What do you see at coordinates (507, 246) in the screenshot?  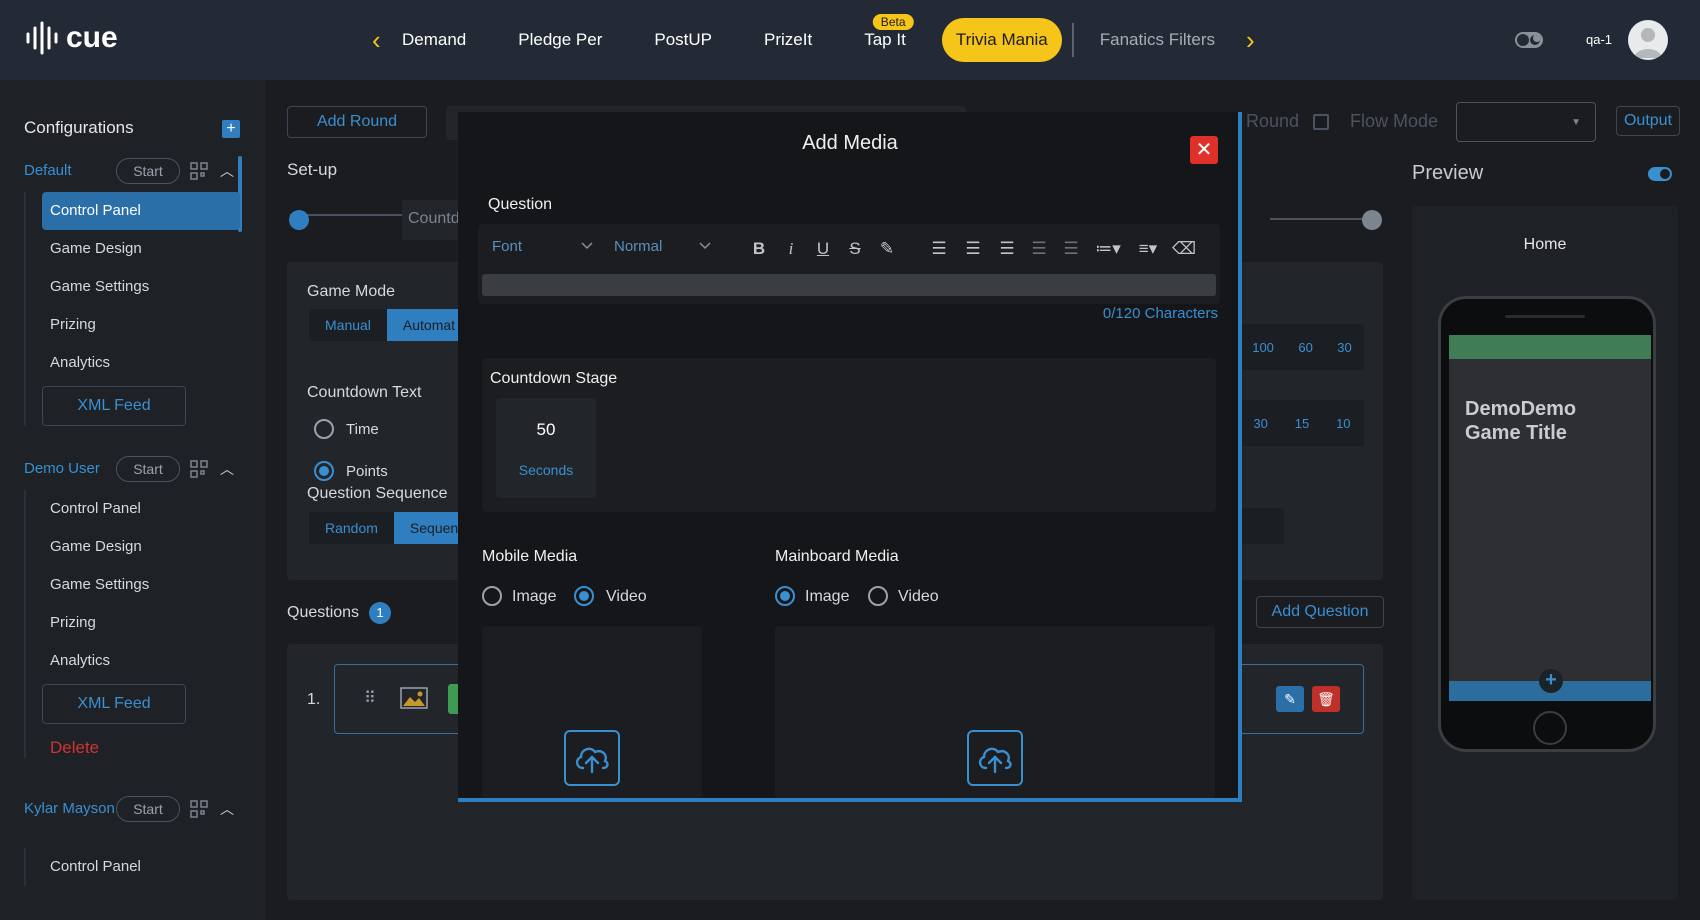 I see `font-select: Font` at bounding box center [507, 246].